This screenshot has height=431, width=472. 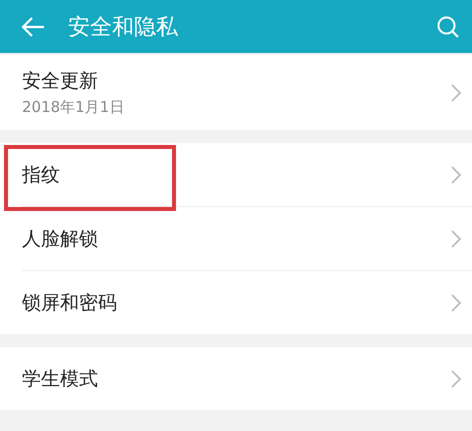 What do you see at coordinates (236, 302) in the screenshot?
I see `settings-item: 锁屏和密码` at bounding box center [236, 302].